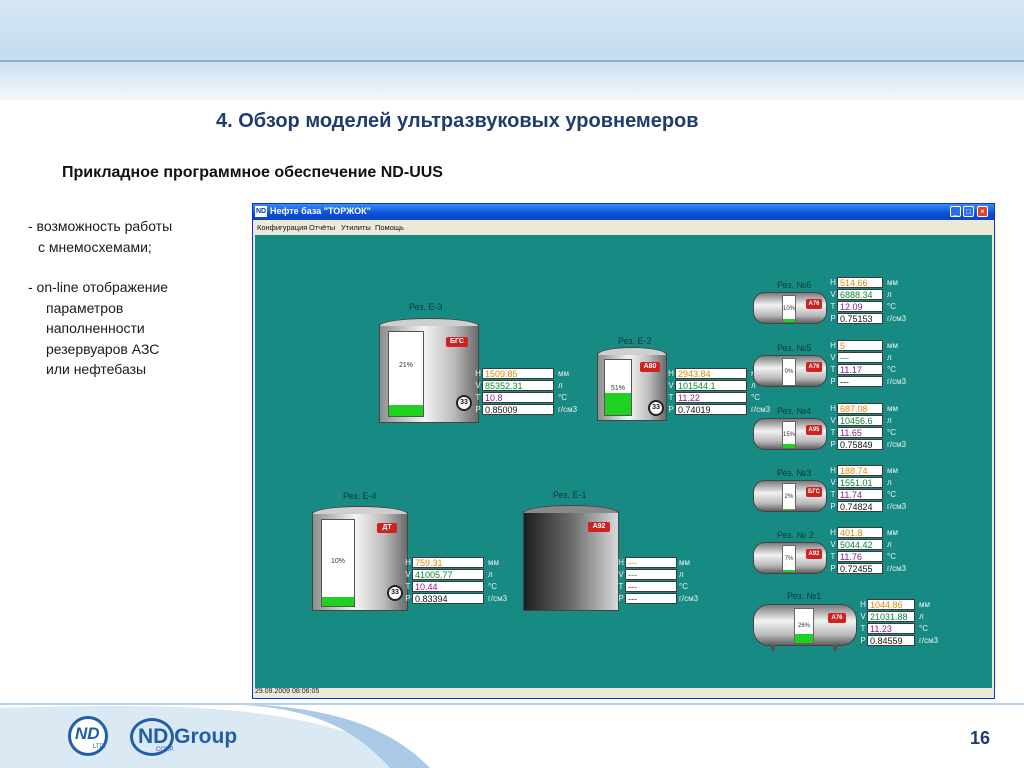 Image resolution: width=1024 pixels, height=768 pixels. What do you see at coordinates (282, 227) in the screenshot?
I see `menu-configuration: Конфигурация` at bounding box center [282, 227].